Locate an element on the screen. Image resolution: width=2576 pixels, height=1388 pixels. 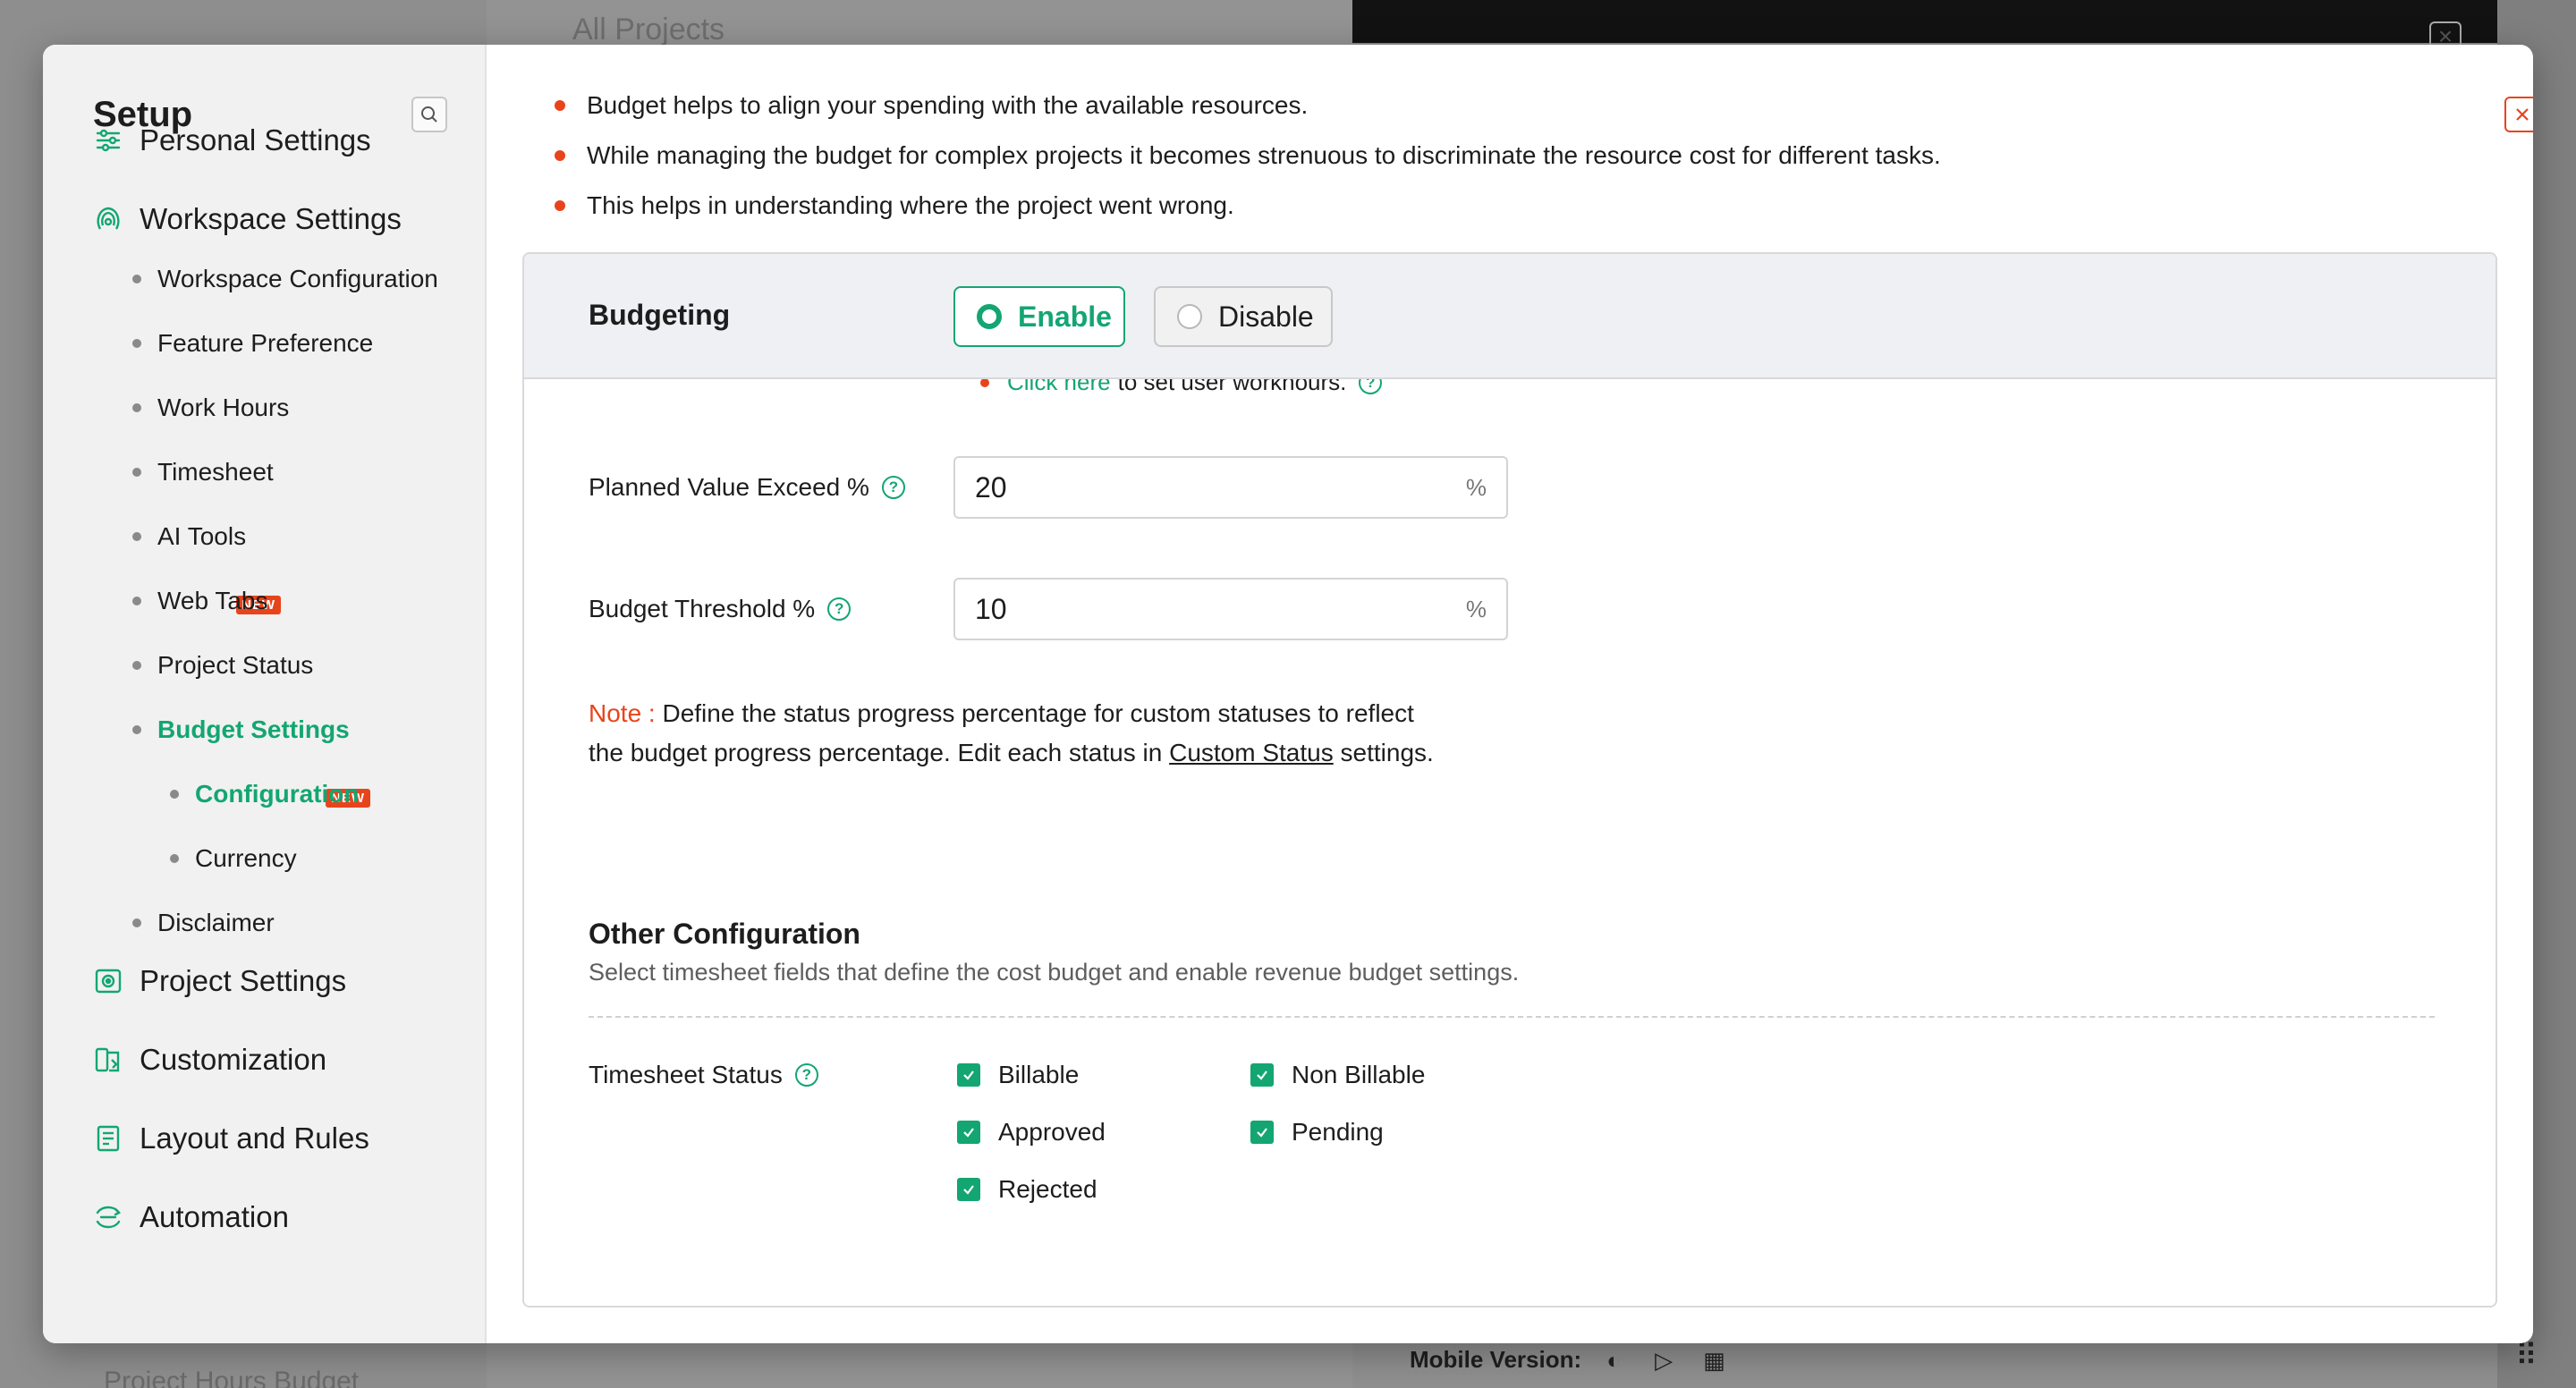
apps-grid-icon: ⠿ is located at coordinates (2526, 1356).